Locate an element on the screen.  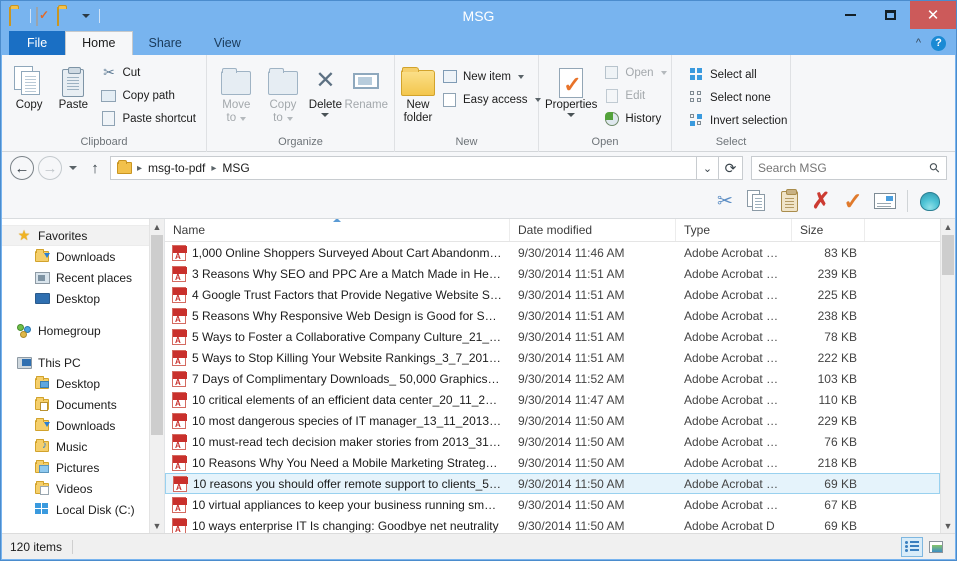
sidebar-item-pictures: Pictures is located at coordinates (83, 467).